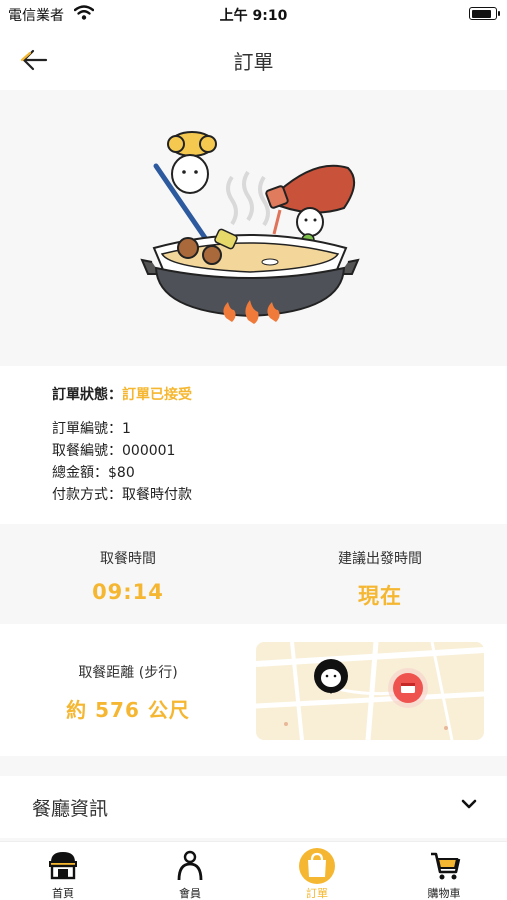 The width and height of the screenshot is (507, 900). I want to click on cart-icon, so click(446, 866).